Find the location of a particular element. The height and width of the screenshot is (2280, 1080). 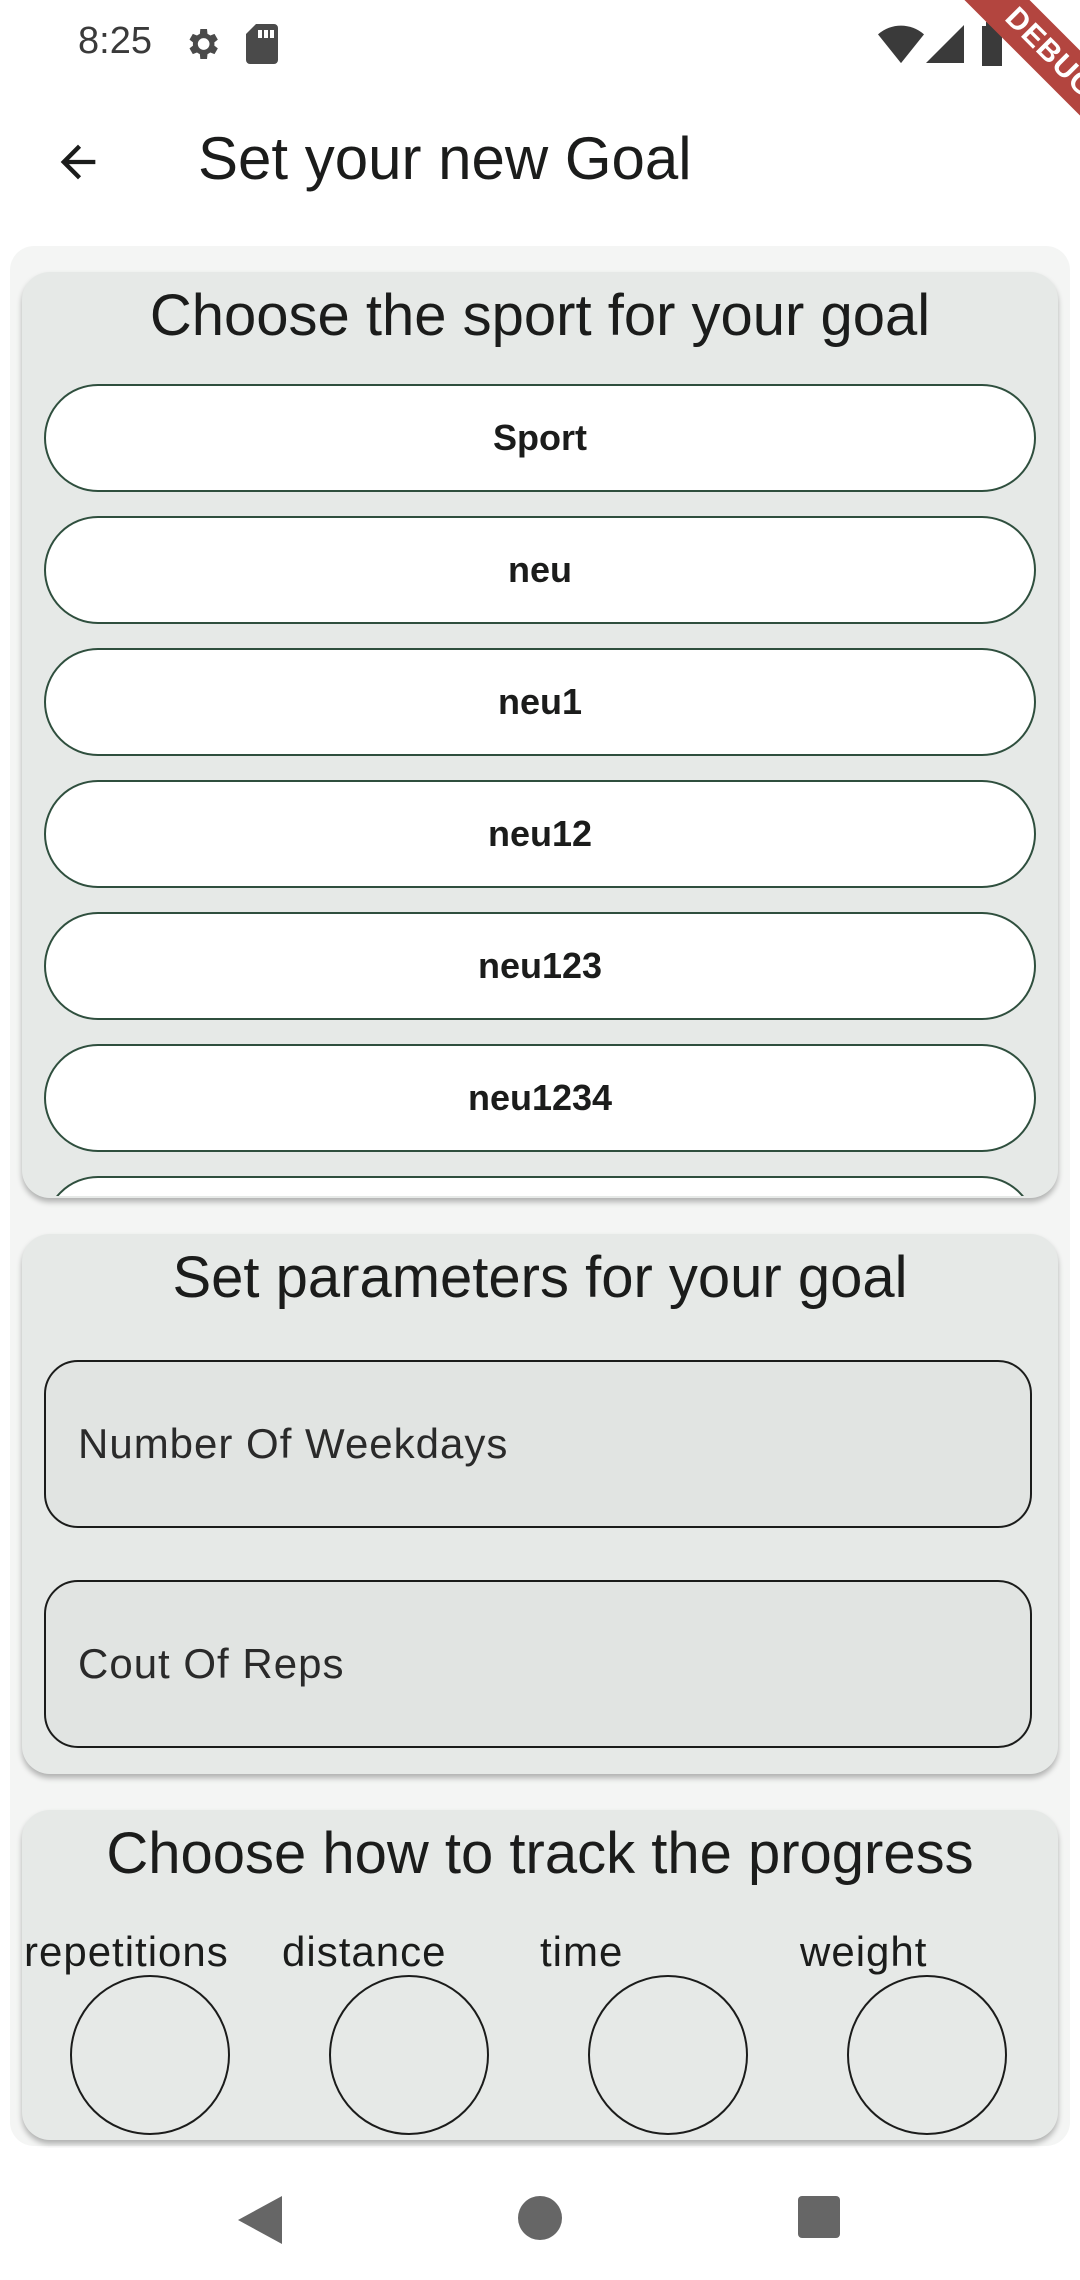

sport-option-button: neu12 is located at coordinates (540, 834).